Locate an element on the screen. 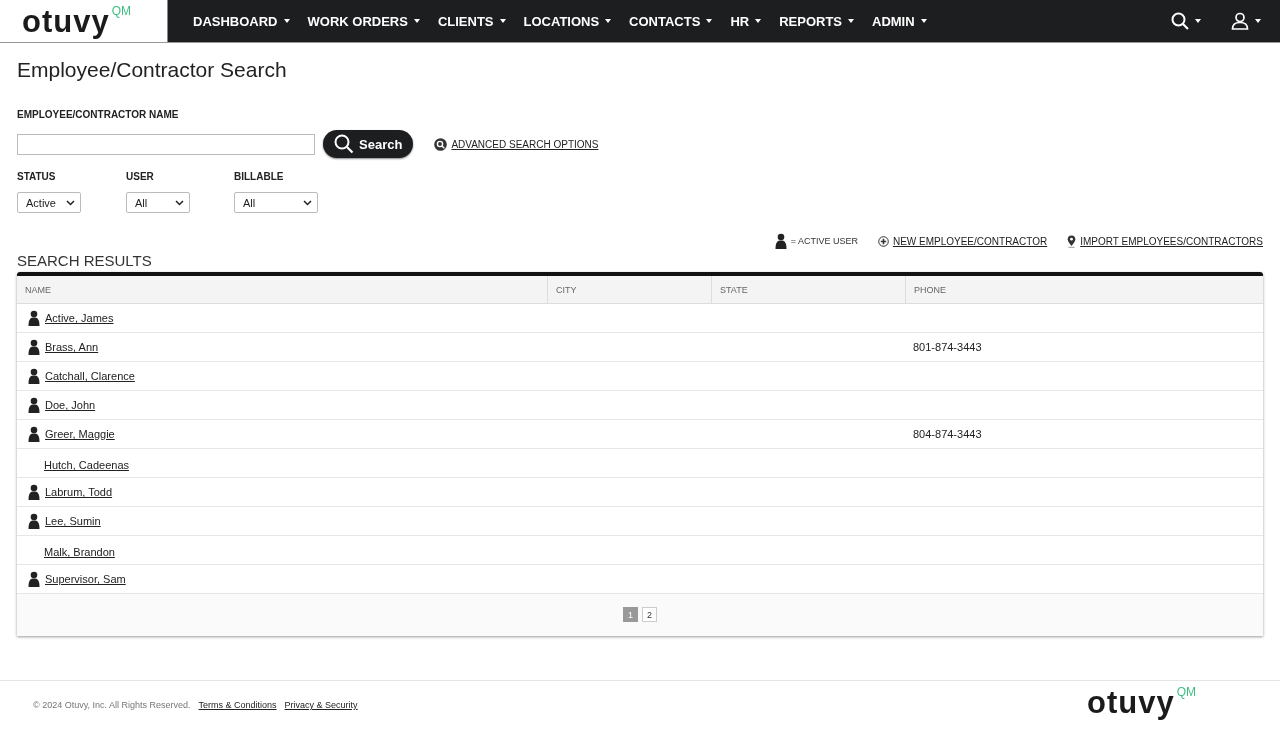  nav-menu-item: LOCATIONS is located at coordinates (567, 21).